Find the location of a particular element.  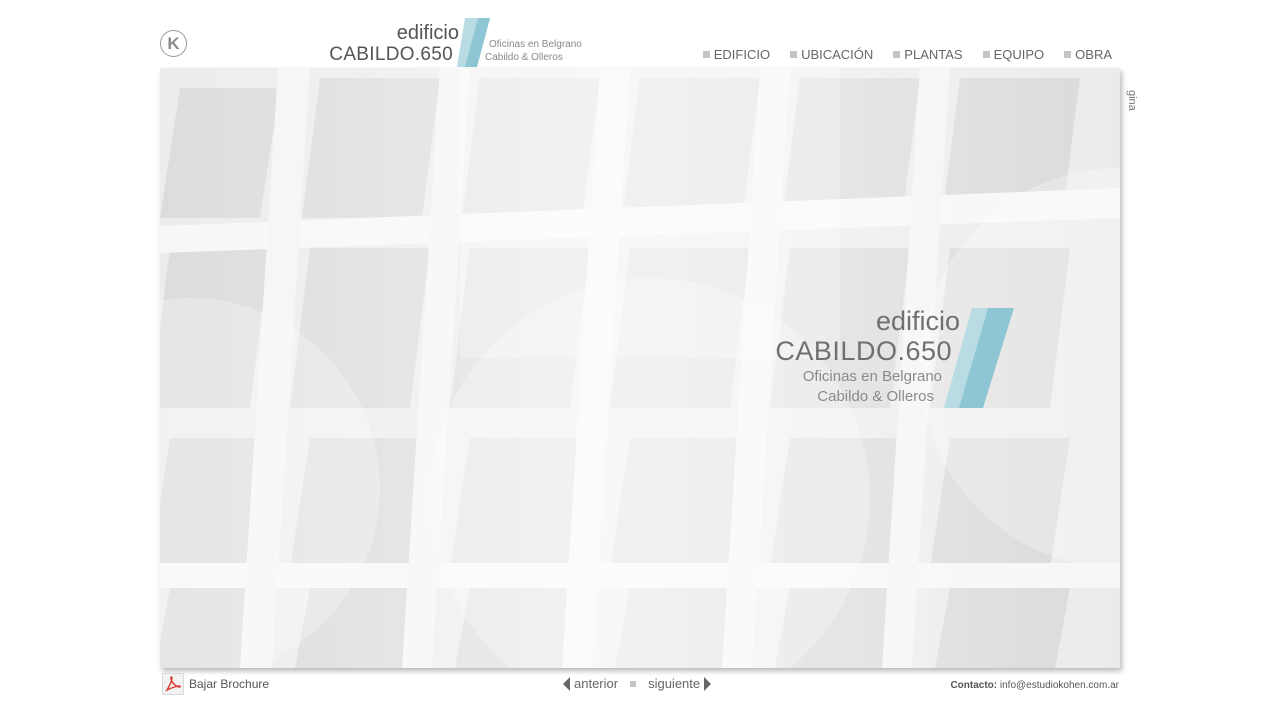

next-button: siguiente is located at coordinates (680, 683).